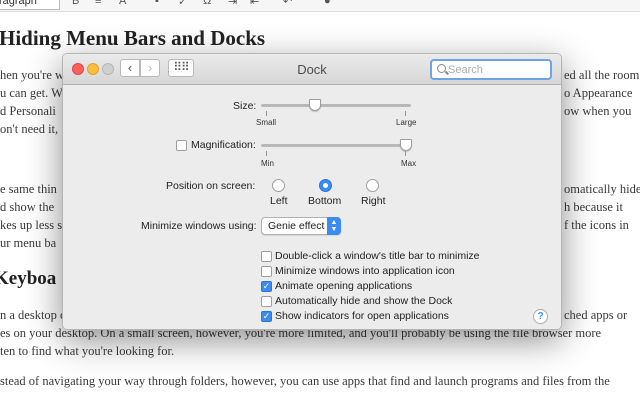 Image resolution: width=640 pixels, height=407 pixels. I want to click on animate-opening-checkbox: ✓, so click(266, 286).